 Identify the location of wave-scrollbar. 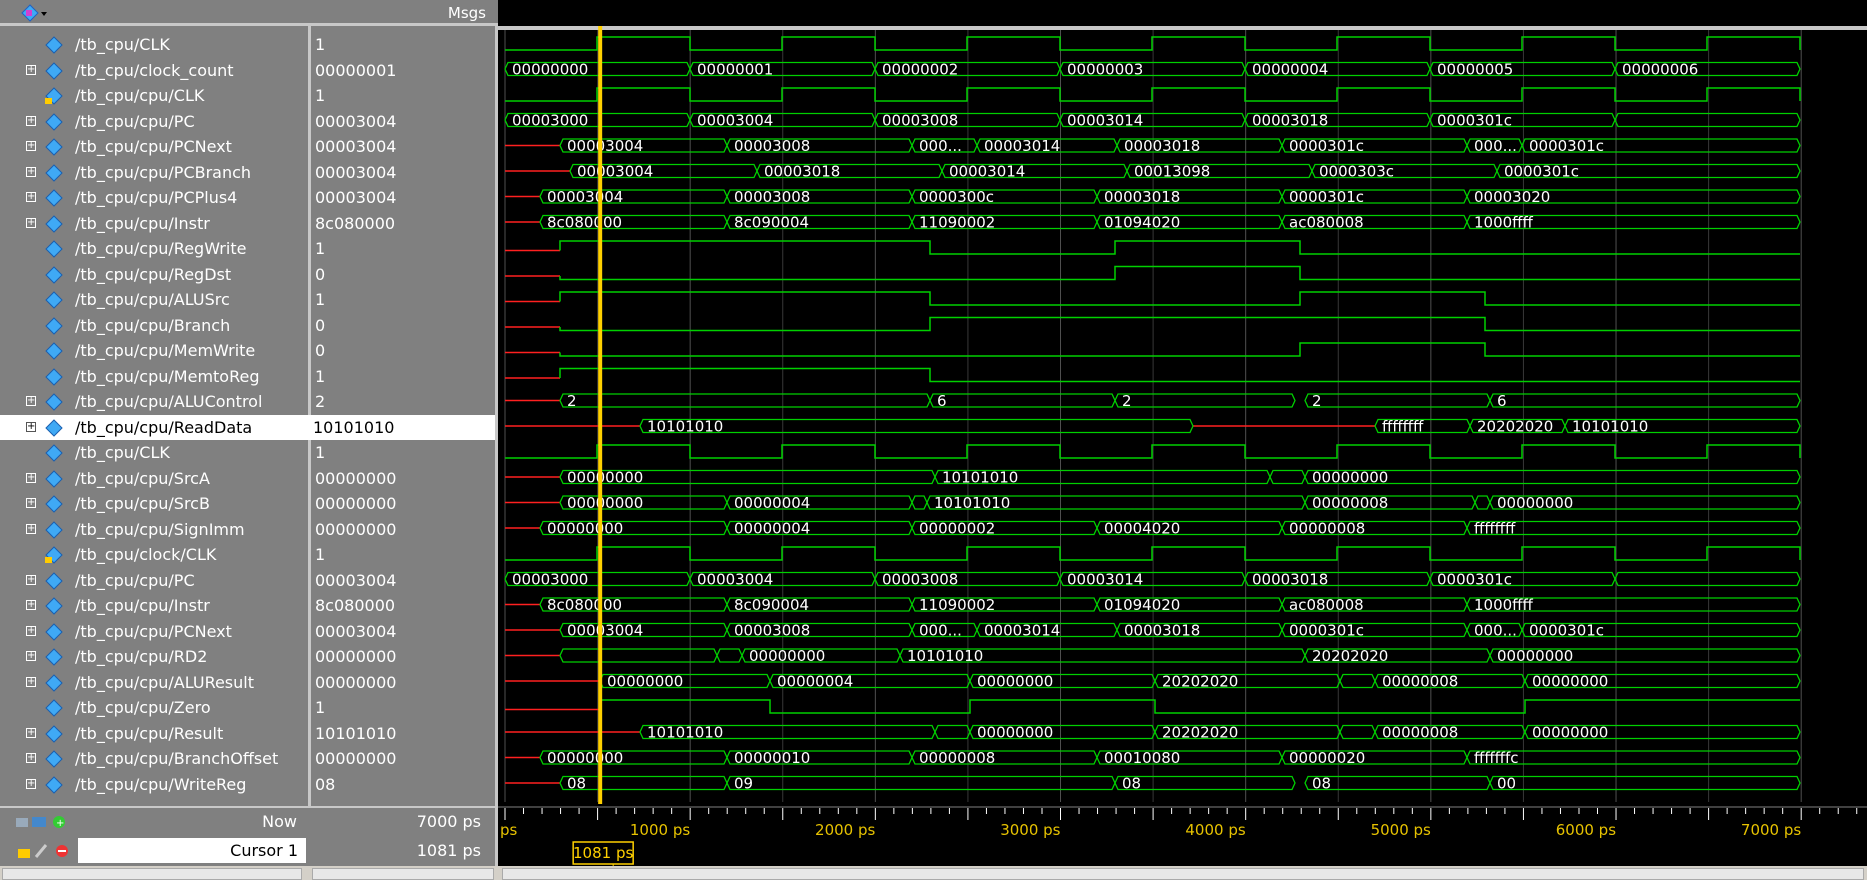
(1183, 874).